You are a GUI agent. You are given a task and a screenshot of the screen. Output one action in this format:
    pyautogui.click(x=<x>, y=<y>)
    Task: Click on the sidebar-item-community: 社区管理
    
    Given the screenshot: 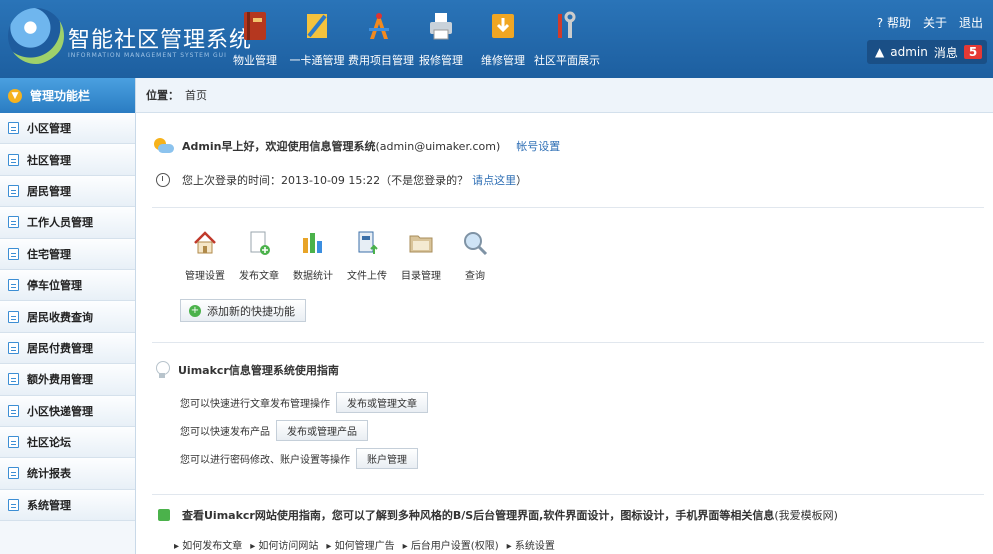 What is the action you would take?
    pyautogui.click(x=67, y=160)
    